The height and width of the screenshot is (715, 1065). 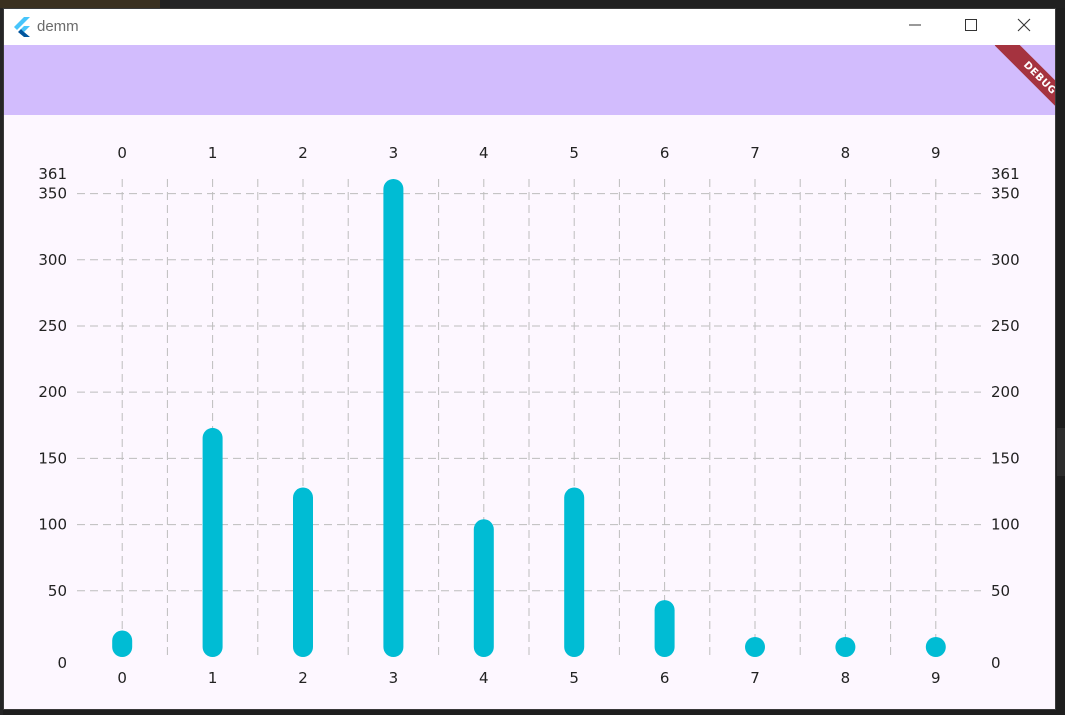 What do you see at coordinates (1005, 326) in the screenshot?
I see `y-tick-label-right: 250` at bounding box center [1005, 326].